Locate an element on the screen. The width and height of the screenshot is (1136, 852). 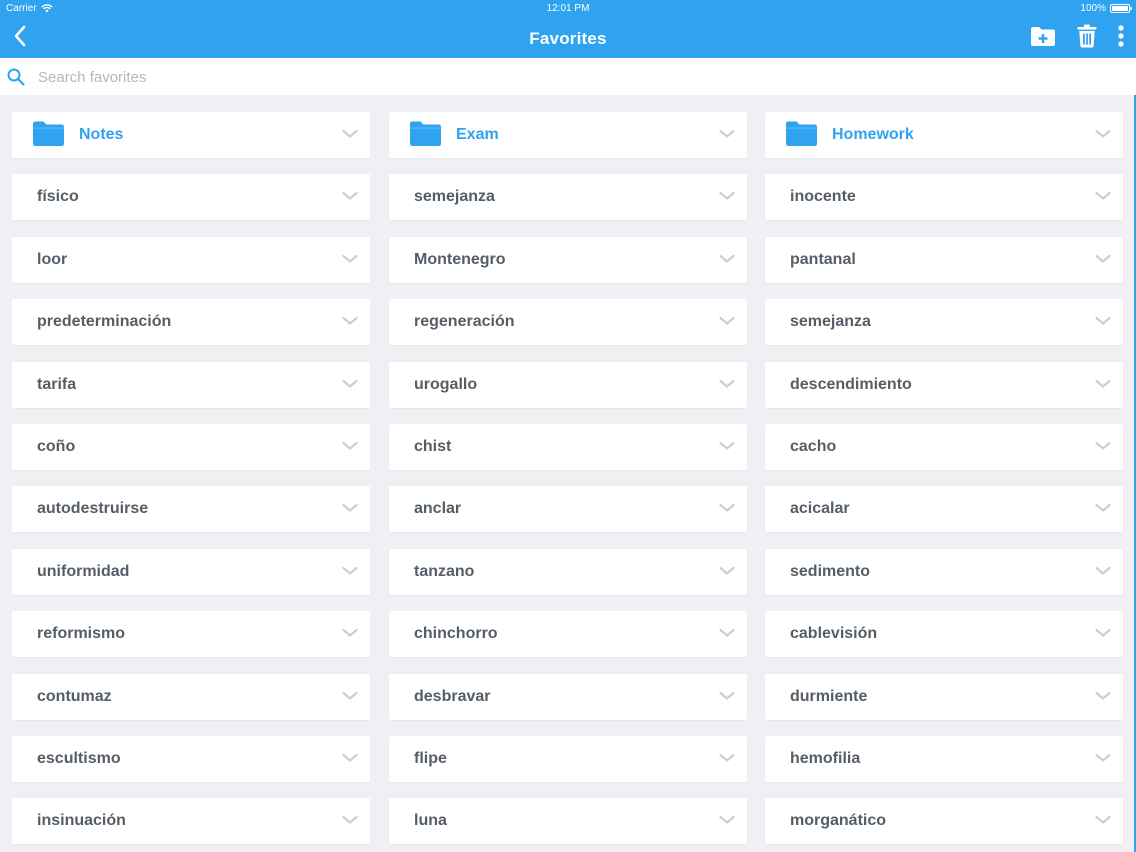
word-card: escultismo is located at coordinates (191, 759).